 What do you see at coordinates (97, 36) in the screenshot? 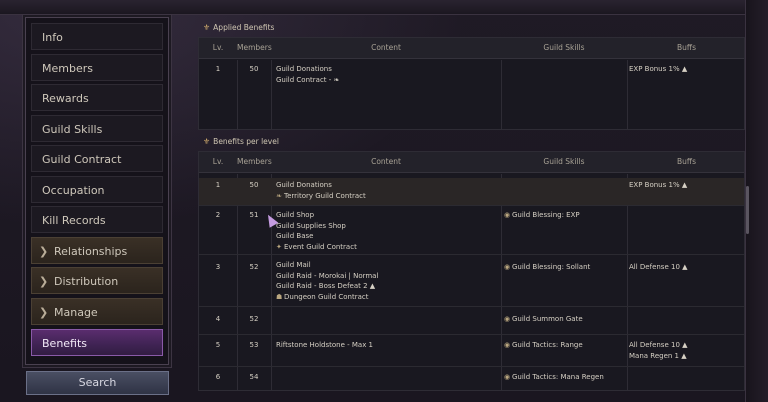
I see `sidebar-item-info: Info` at bounding box center [97, 36].